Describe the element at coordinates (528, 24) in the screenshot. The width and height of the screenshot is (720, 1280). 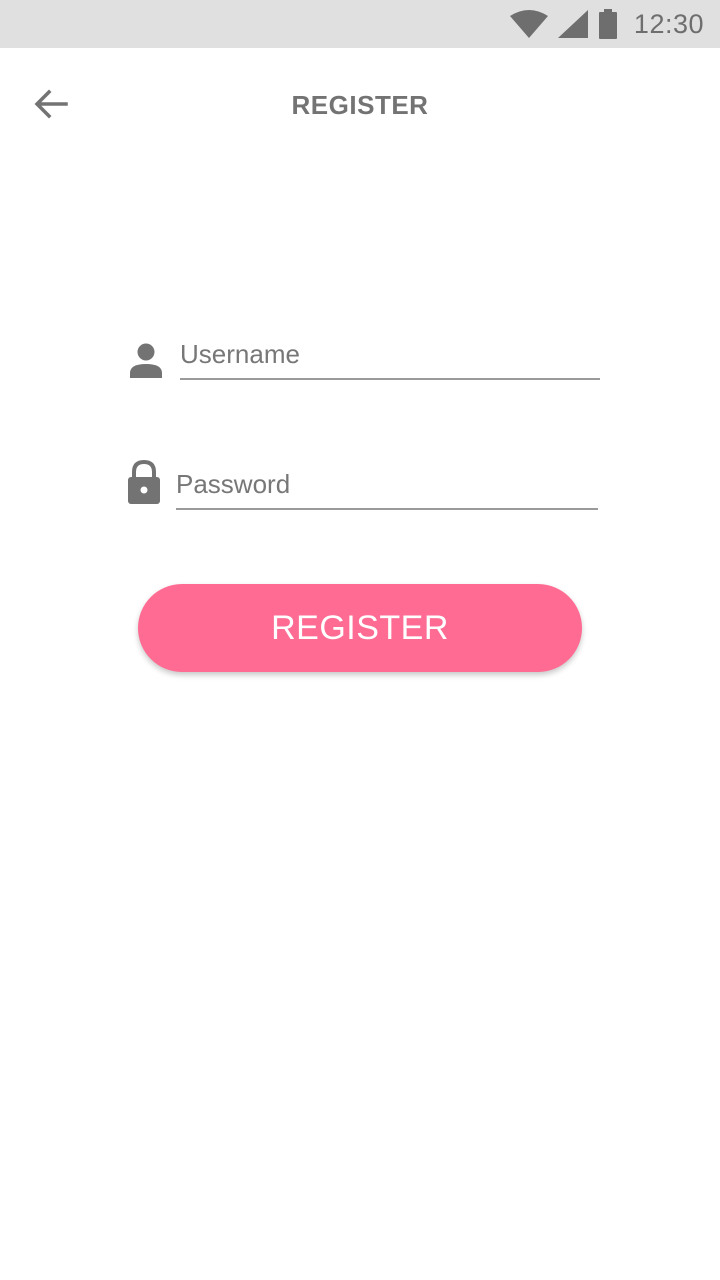
I see `wifi-icon` at that location.